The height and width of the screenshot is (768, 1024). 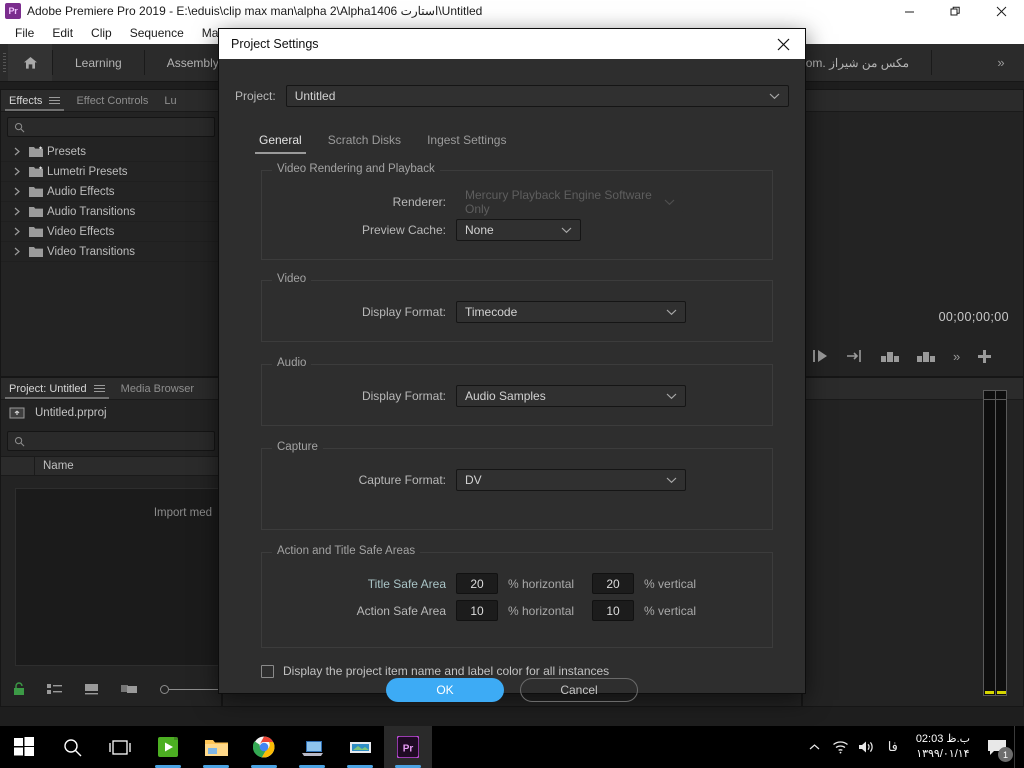 I want to click on action-safe-horizontal-unit: % horizontal, so click(x=541, y=610).